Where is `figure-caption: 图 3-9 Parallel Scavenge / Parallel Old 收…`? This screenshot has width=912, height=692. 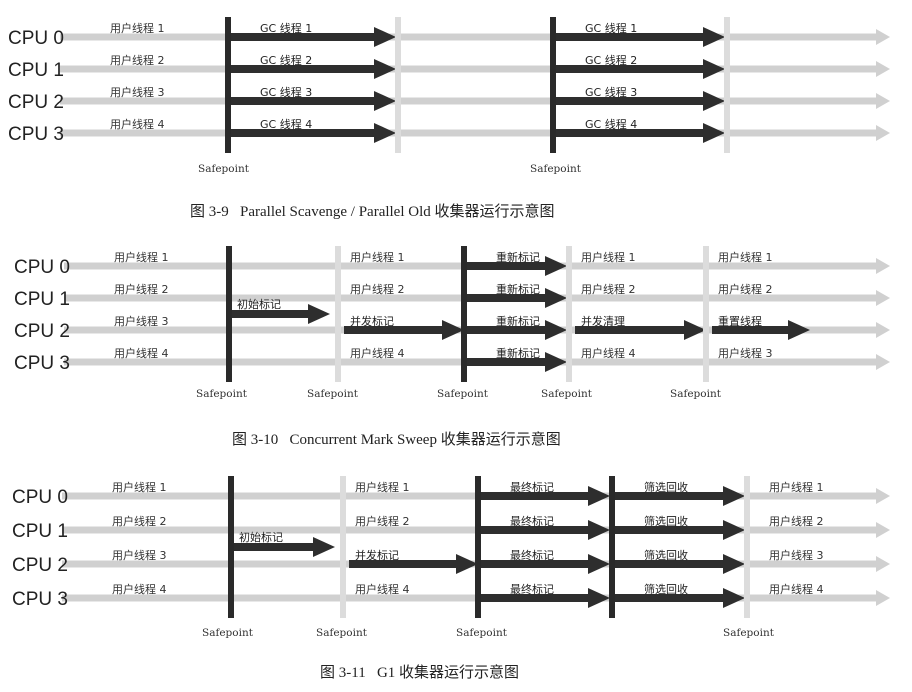 figure-caption: 图 3-9 Parallel Scavenge / Parallel Old 收… is located at coordinates (372, 211).